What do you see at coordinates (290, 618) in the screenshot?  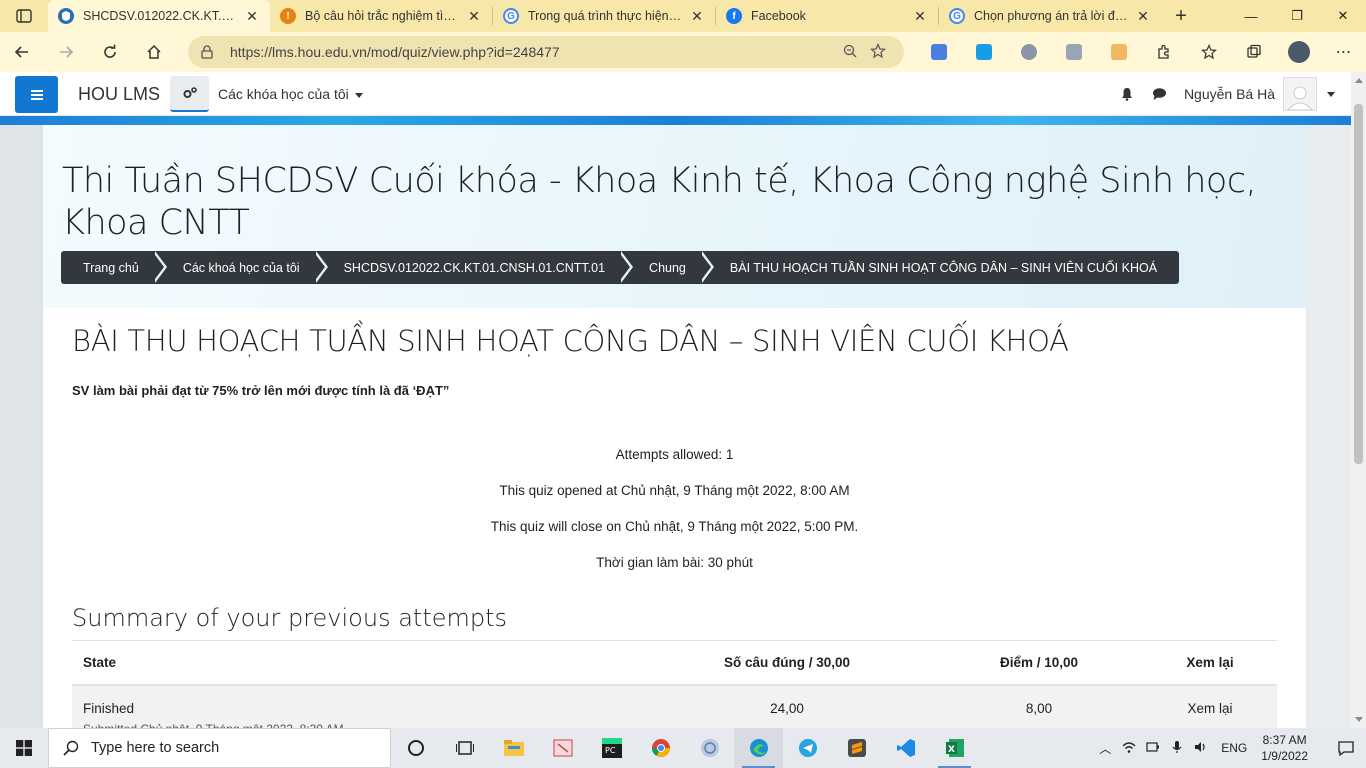 I see `attempts-summary-heading: Summary of your previous attempts` at bounding box center [290, 618].